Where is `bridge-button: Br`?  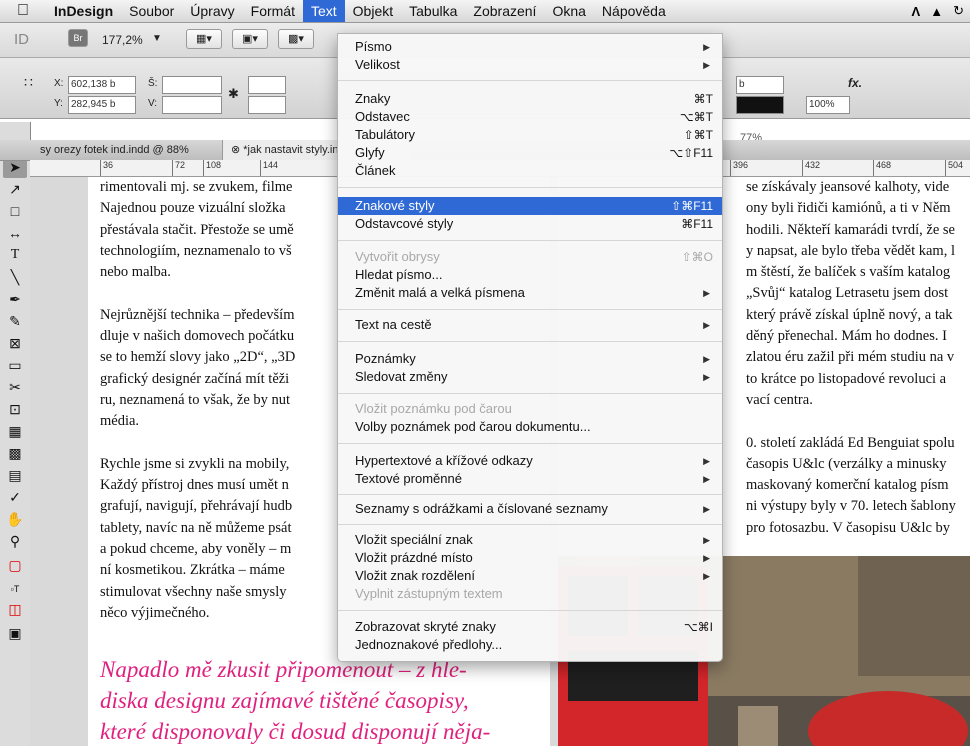
bridge-button: Br is located at coordinates (78, 38).